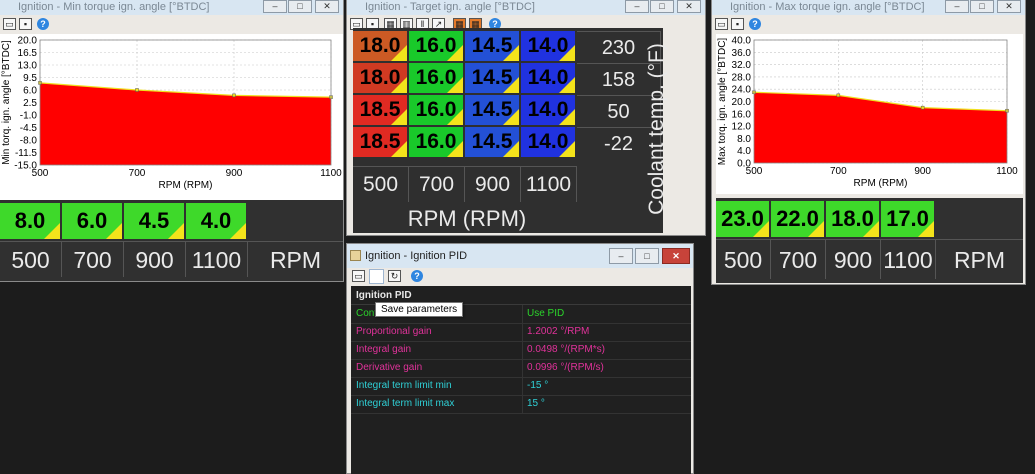 This screenshot has height=474, width=1035. What do you see at coordinates (29, 116) in the screenshot?
I see `y-tick-label: -1.0` at bounding box center [29, 116].